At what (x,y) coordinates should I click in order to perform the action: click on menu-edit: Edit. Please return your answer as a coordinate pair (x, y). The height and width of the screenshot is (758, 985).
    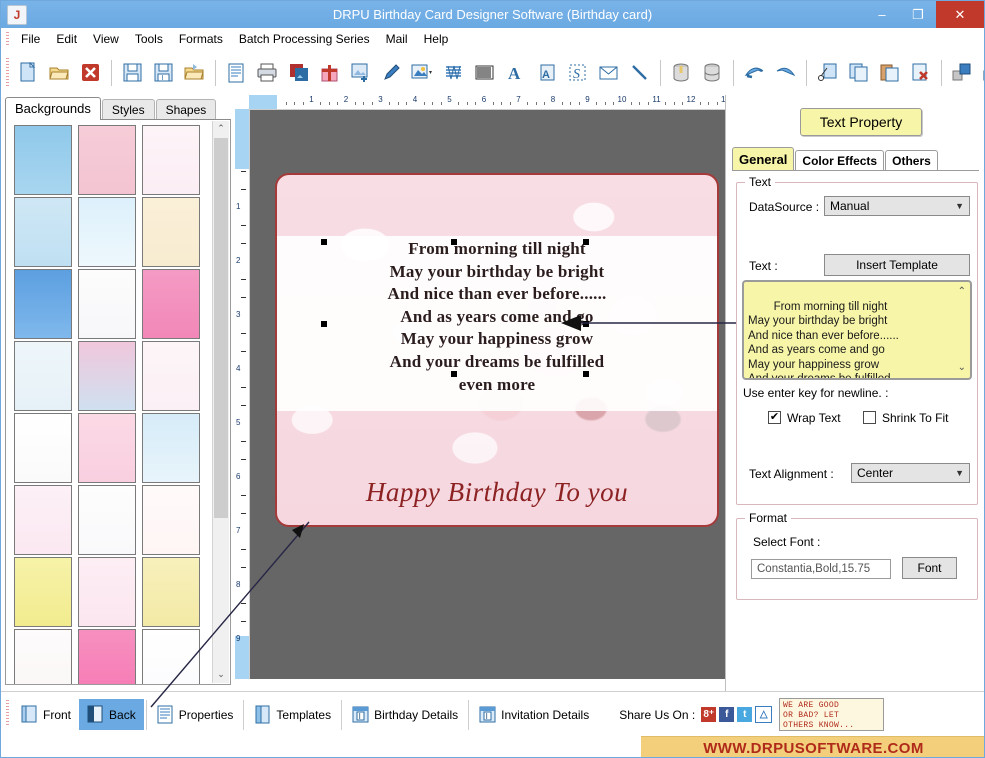
    Looking at the image, I should click on (66, 39).